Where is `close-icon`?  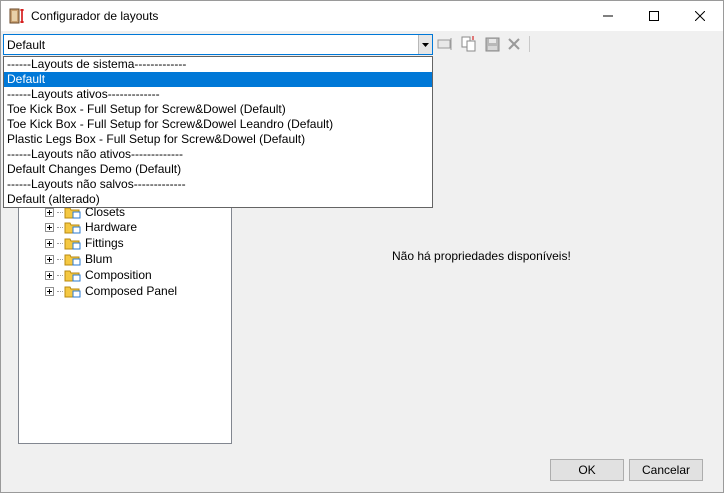
close-icon is located at coordinates (700, 16).